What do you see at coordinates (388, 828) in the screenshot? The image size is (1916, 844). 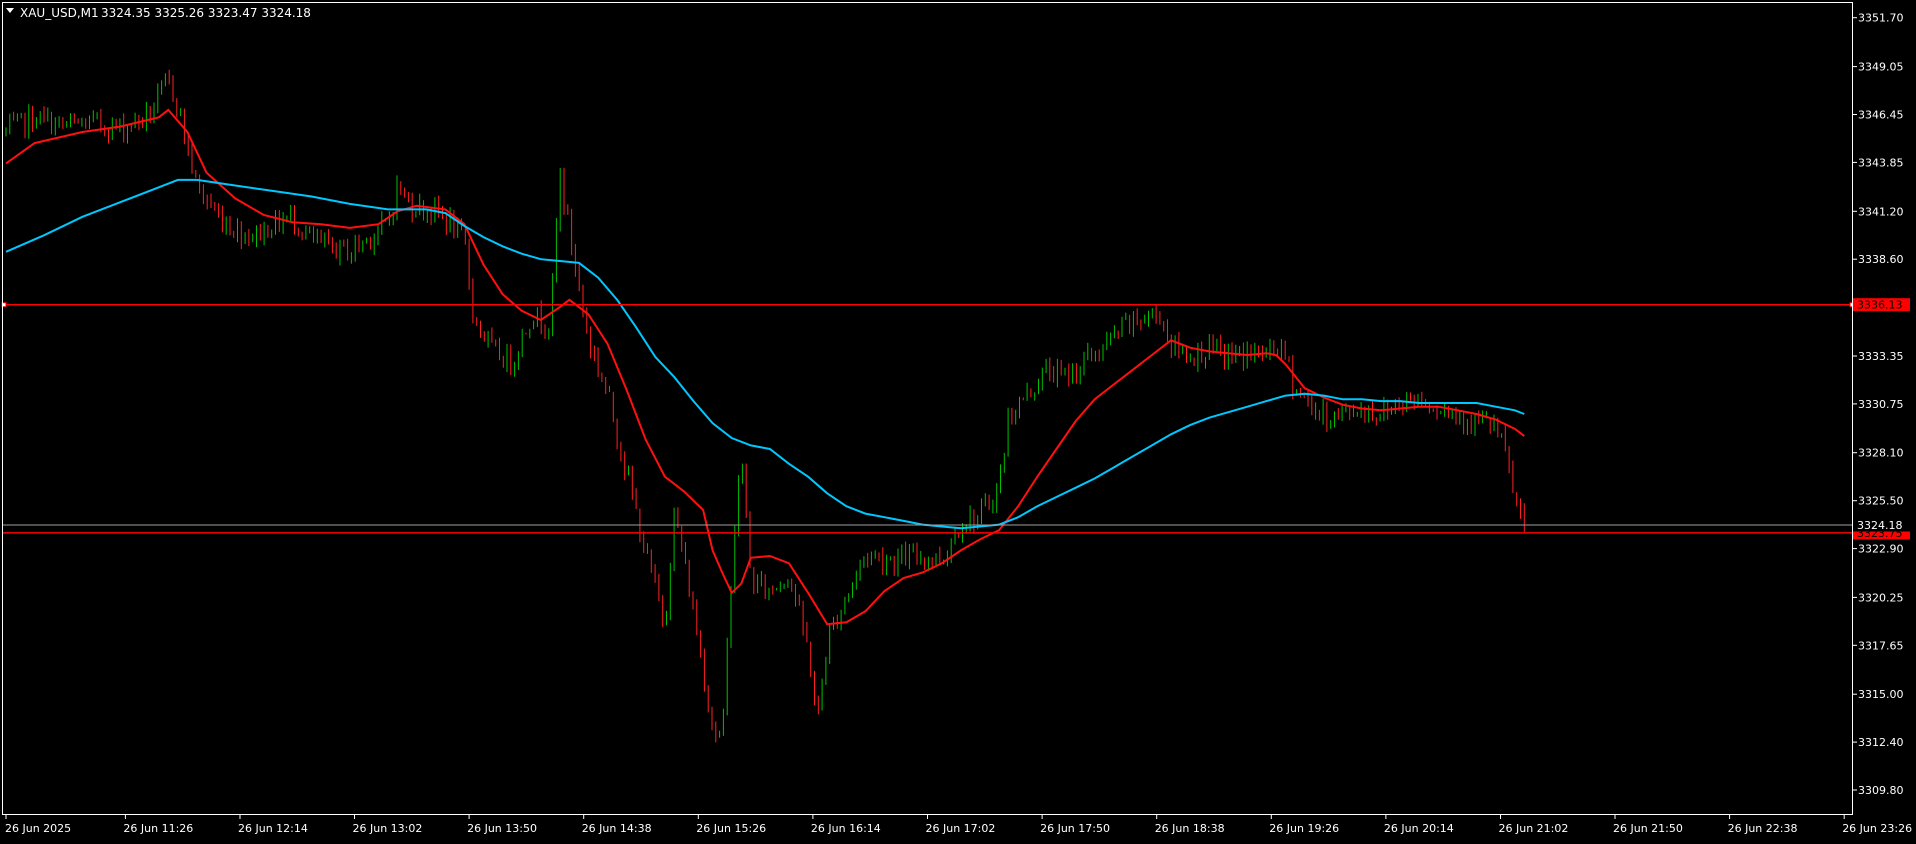 I see `x-tick-label: 26 Jun 13:02` at bounding box center [388, 828].